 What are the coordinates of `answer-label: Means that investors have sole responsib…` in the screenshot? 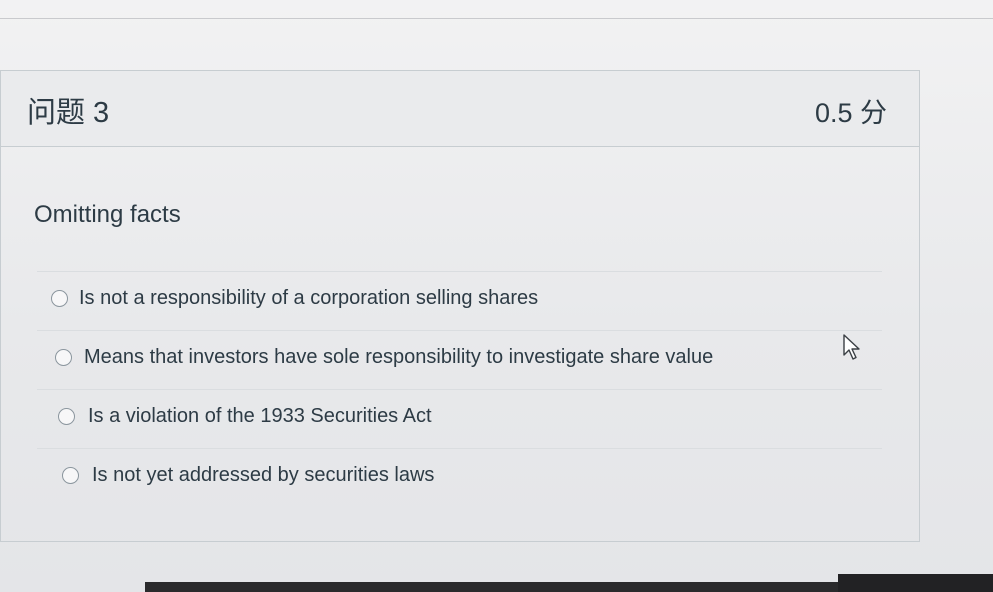 It's located at (398, 357).